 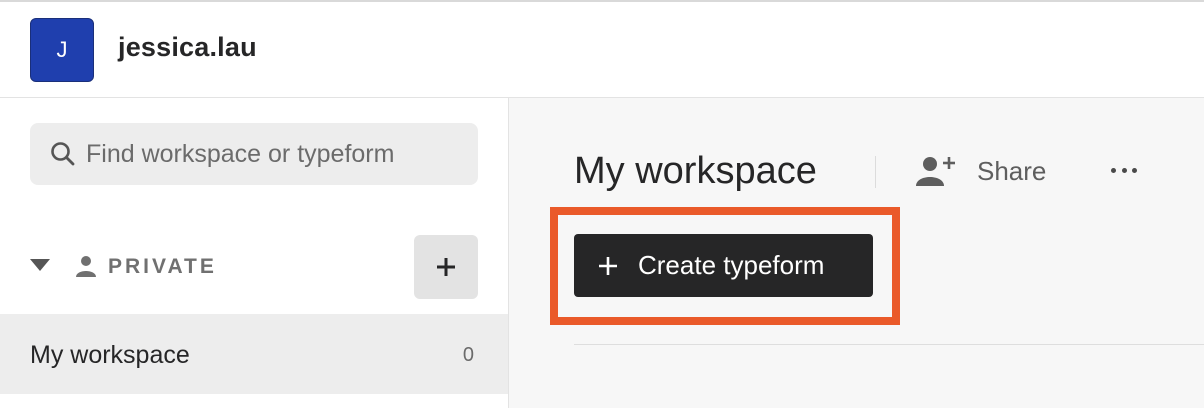 I want to click on caret-down-icon, so click(x=40, y=265).